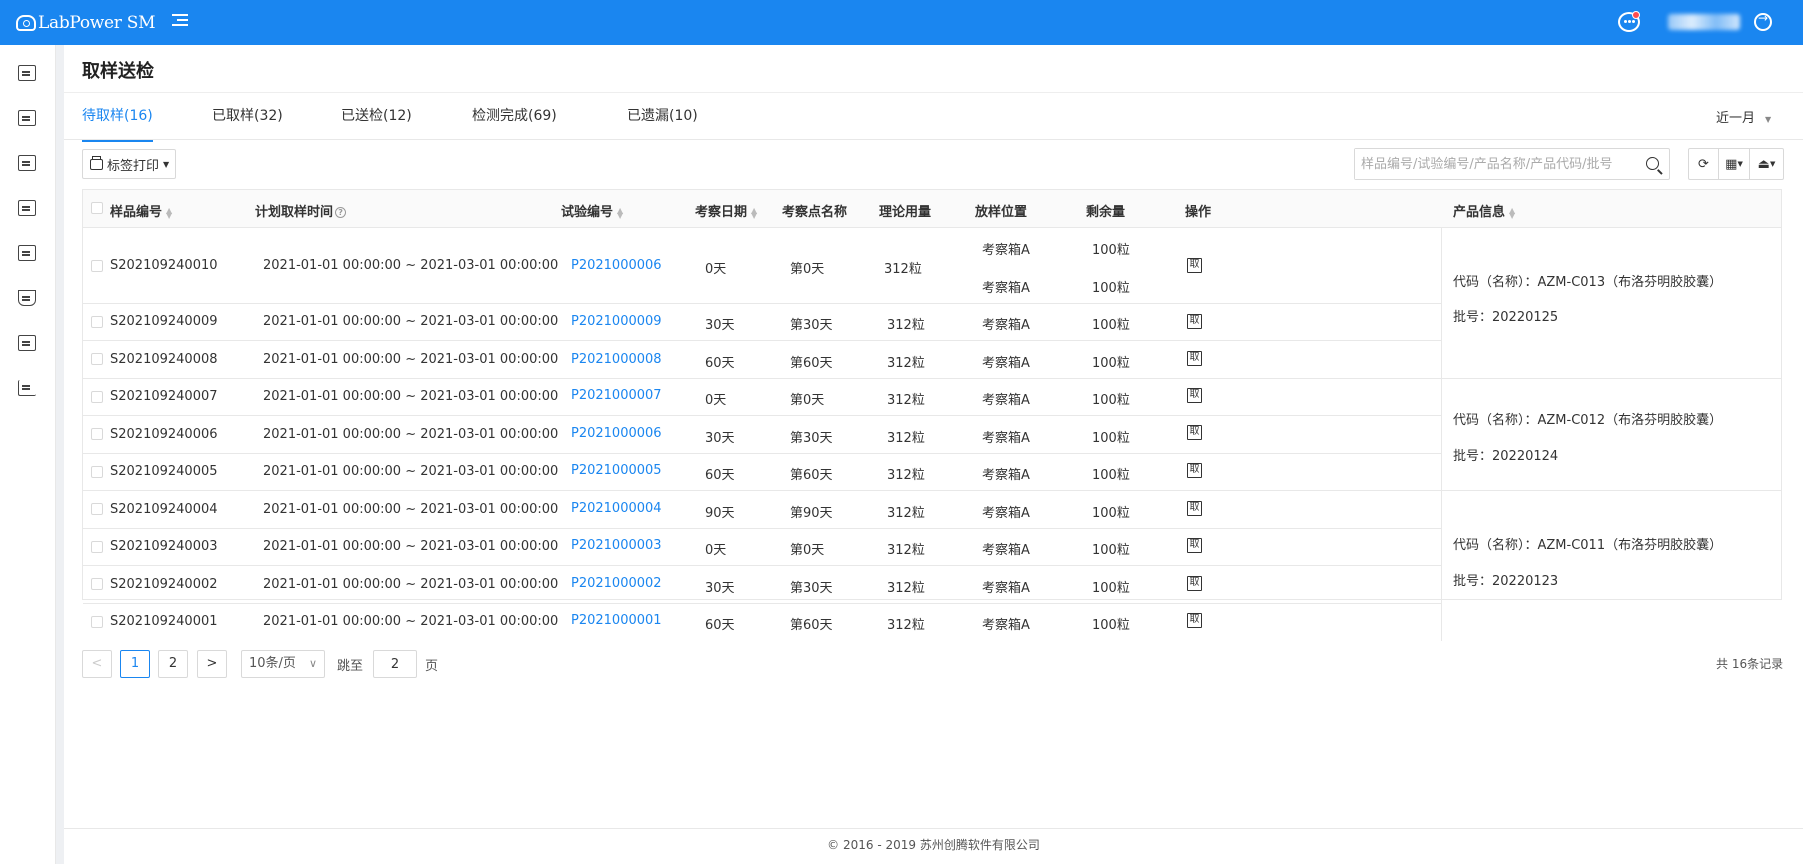  Describe the element at coordinates (933, 845) in the screenshot. I see `footer-copyright: © 2016 - 2019 苏州创腾软件有限公司` at that location.